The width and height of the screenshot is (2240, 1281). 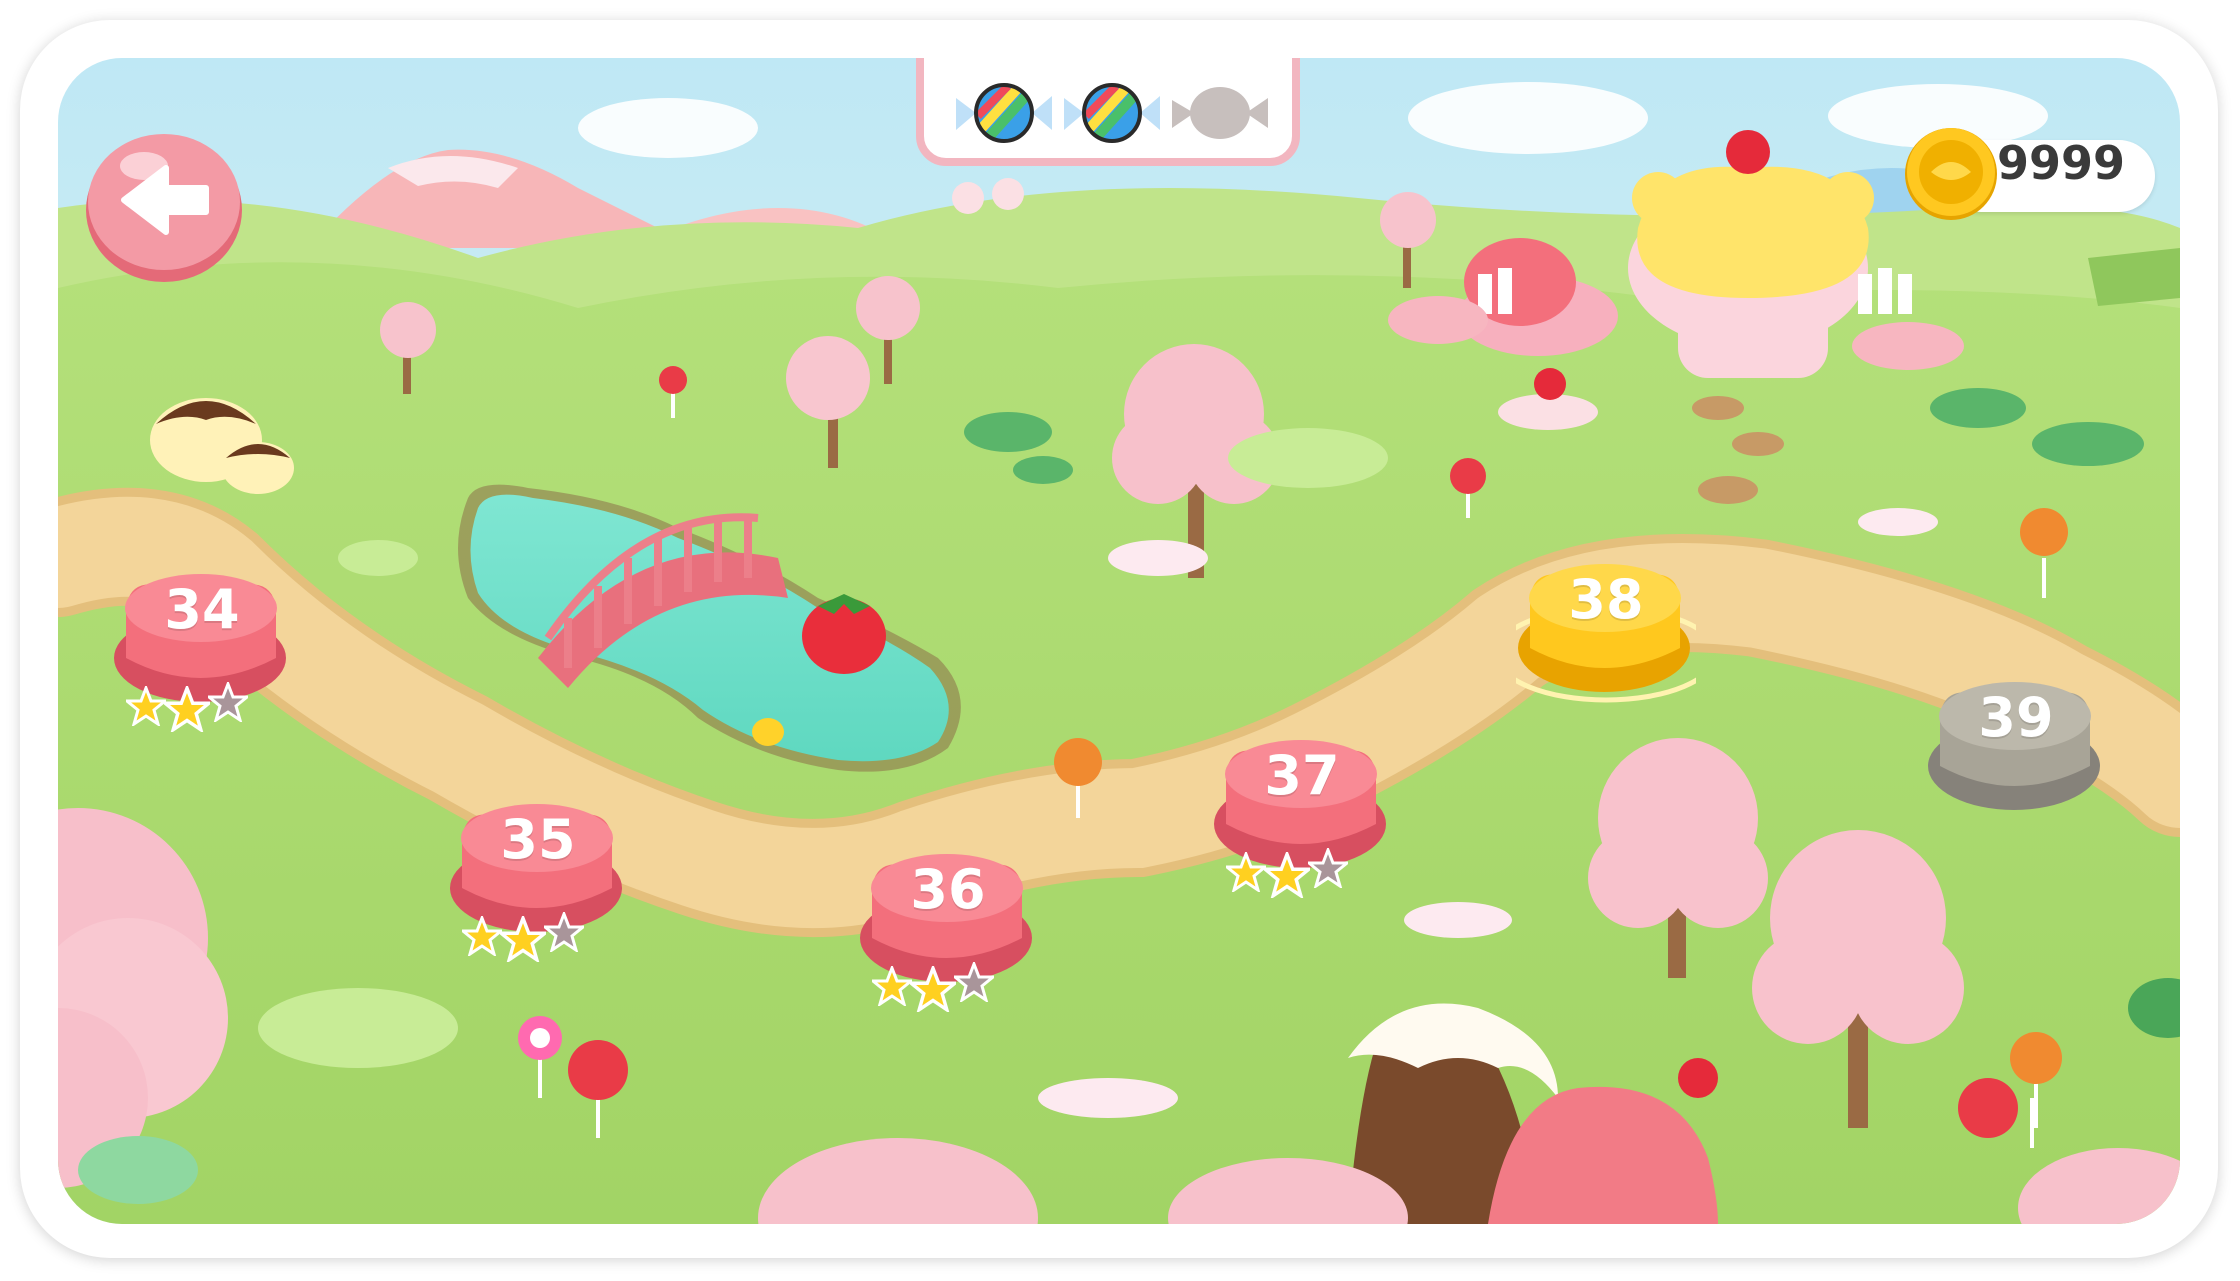 I want to click on level-number: 36, so click(x=948, y=889).